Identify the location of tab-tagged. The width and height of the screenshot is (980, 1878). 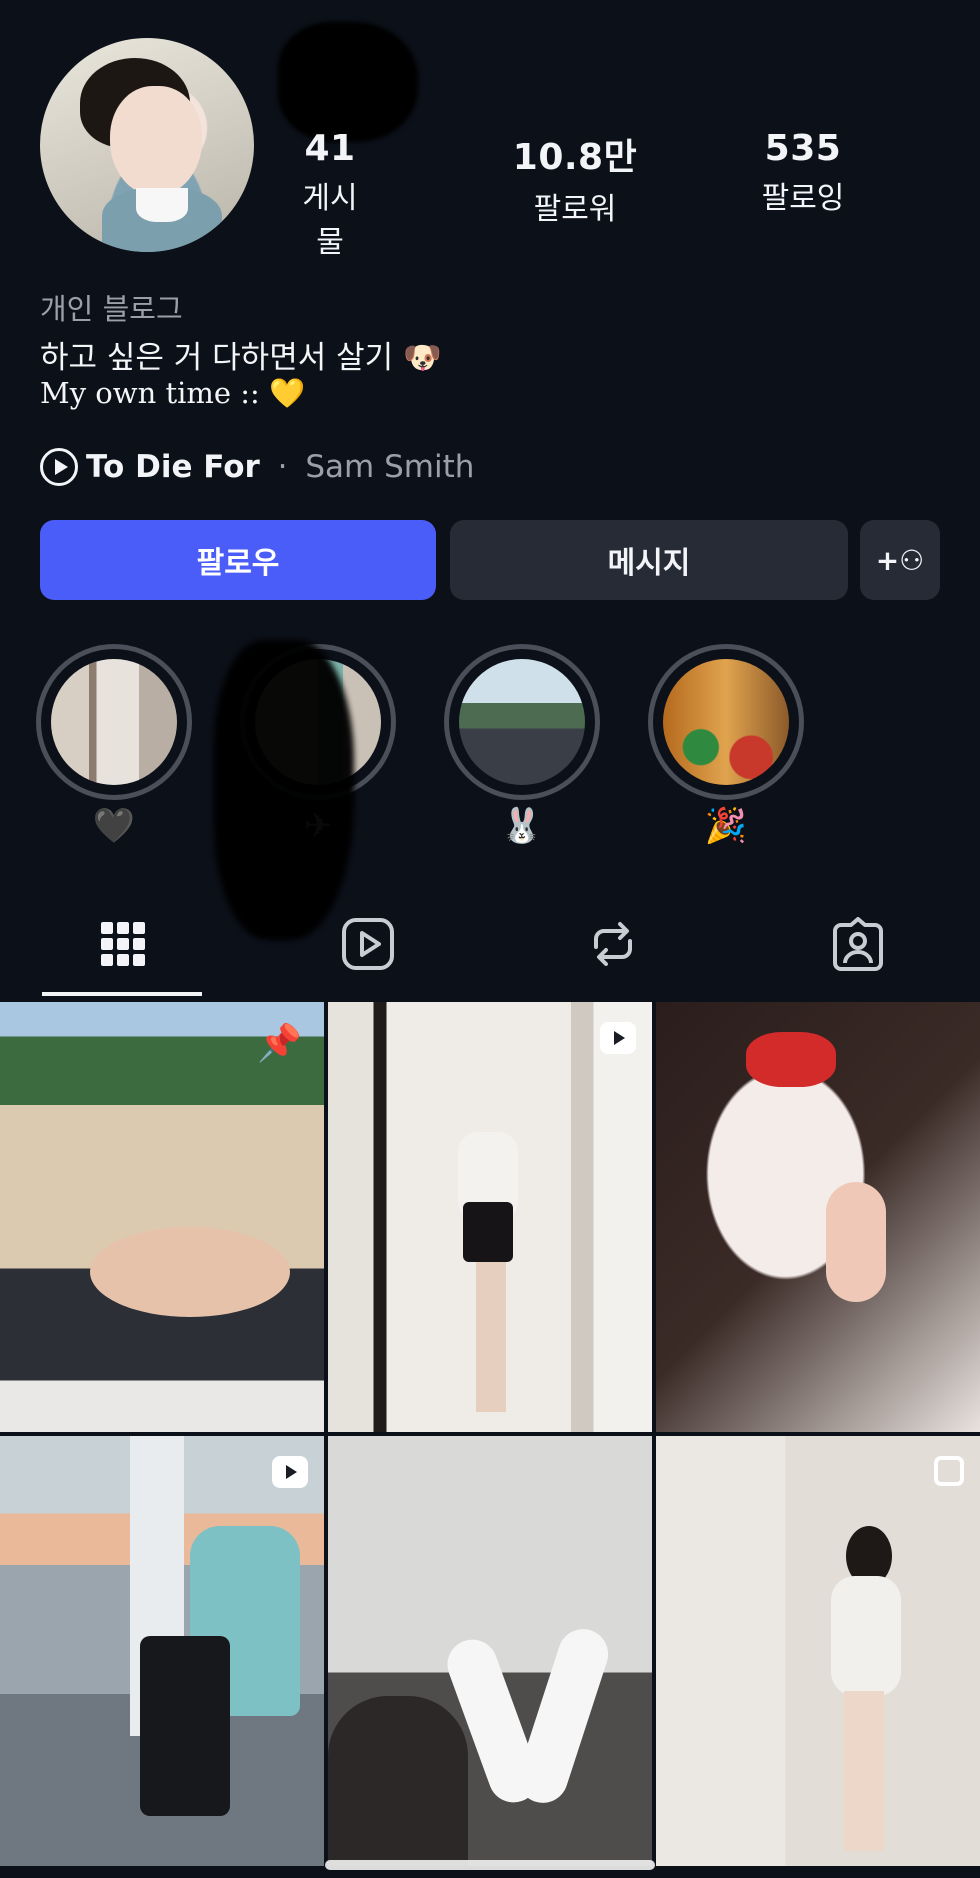
(857, 944).